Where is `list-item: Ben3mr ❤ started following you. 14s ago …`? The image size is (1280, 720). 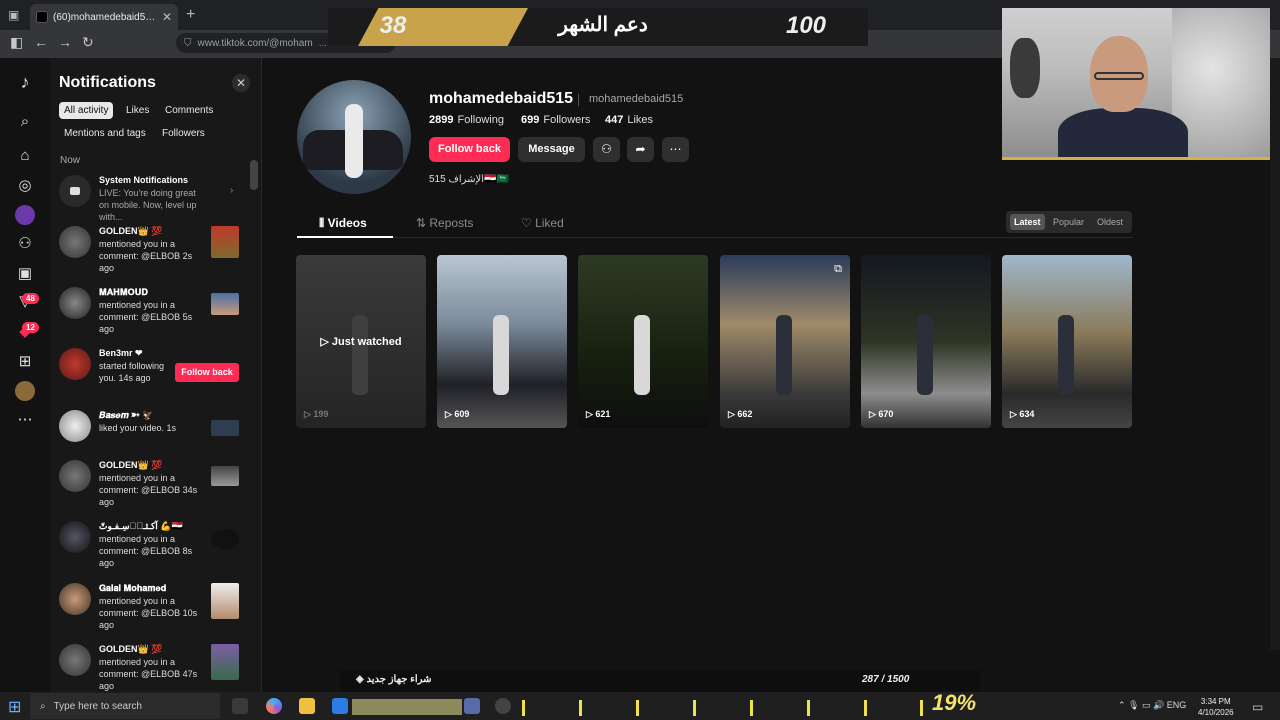
list-item: Ben3mr ❤ started following you. 14s ago … is located at coordinates (151, 372).